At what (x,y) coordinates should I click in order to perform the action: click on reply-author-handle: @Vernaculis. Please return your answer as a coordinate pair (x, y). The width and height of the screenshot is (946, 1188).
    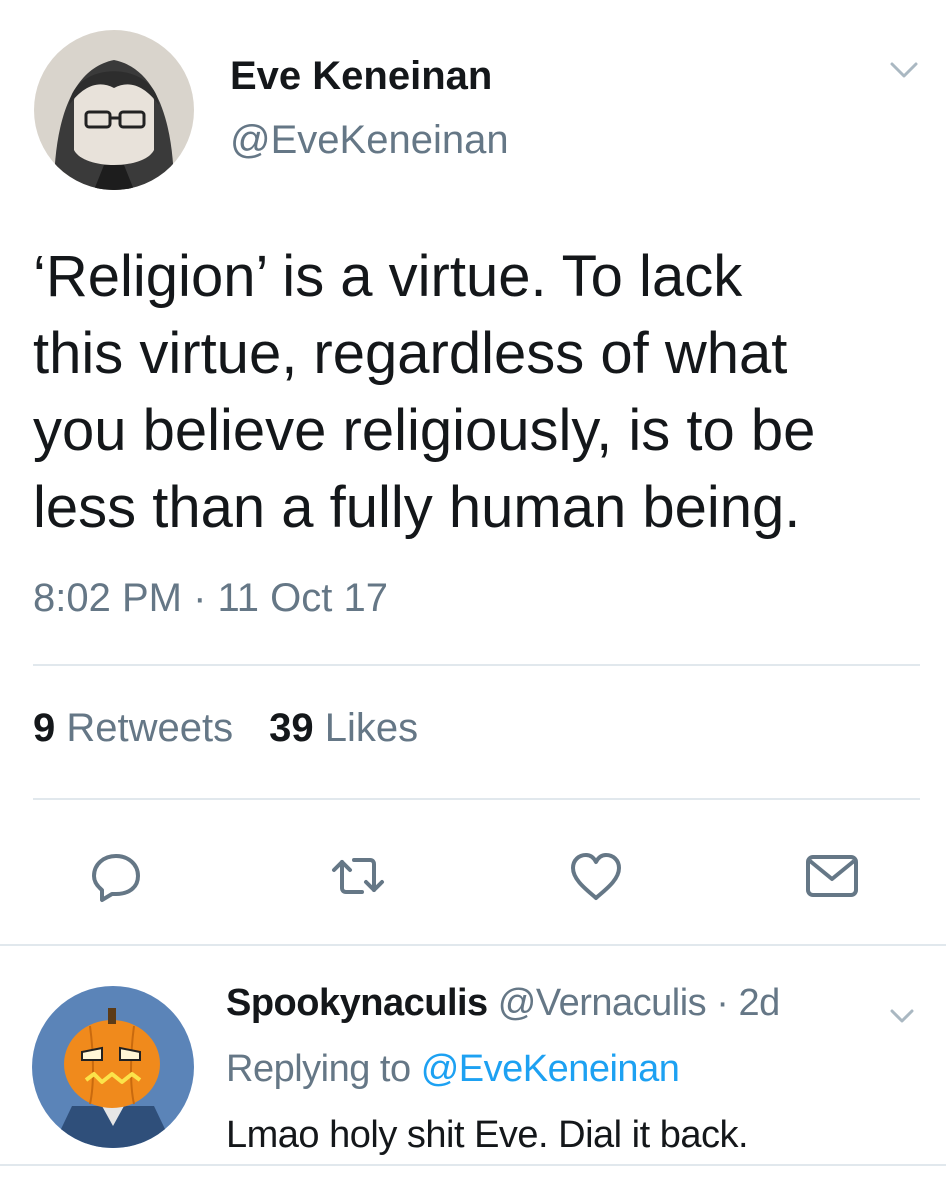
    Looking at the image, I should click on (602, 1003).